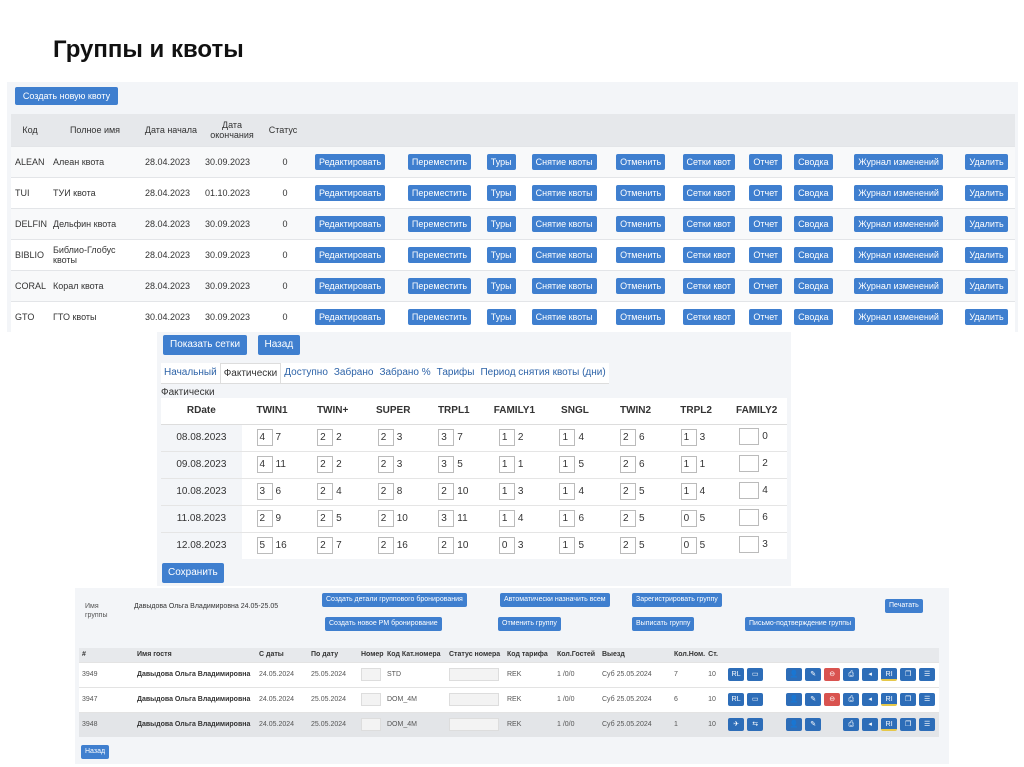 The image size is (1024, 767). I want to click on grid-tab: Забрано, so click(354, 373).